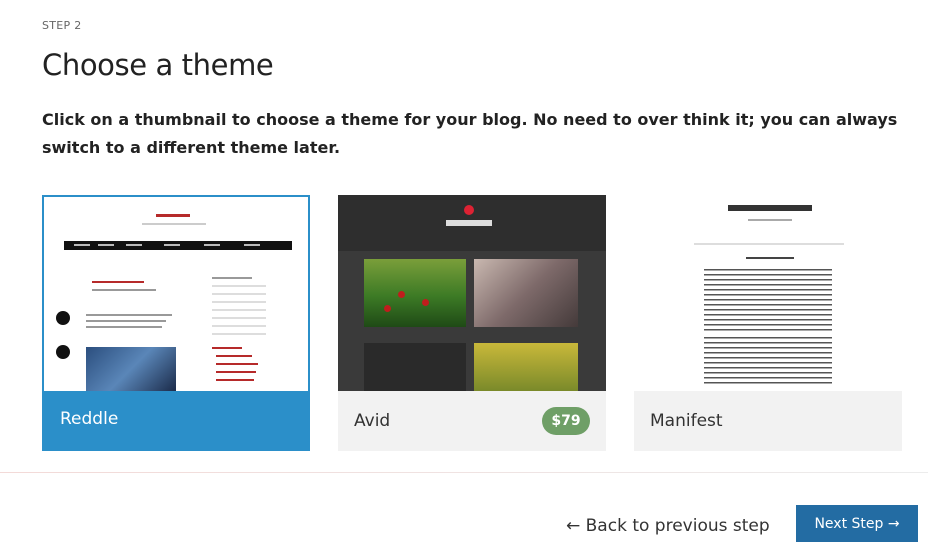  I want to click on thumbnail-logo, so click(469, 210).